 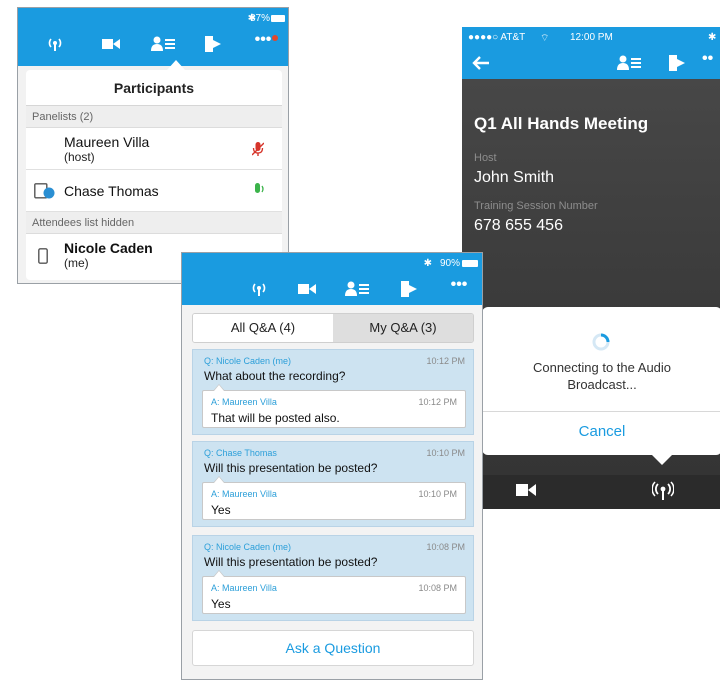 What do you see at coordinates (497, 37) in the screenshot?
I see `carrier-label: ●●●●○ AT&T` at bounding box center [497, 37].